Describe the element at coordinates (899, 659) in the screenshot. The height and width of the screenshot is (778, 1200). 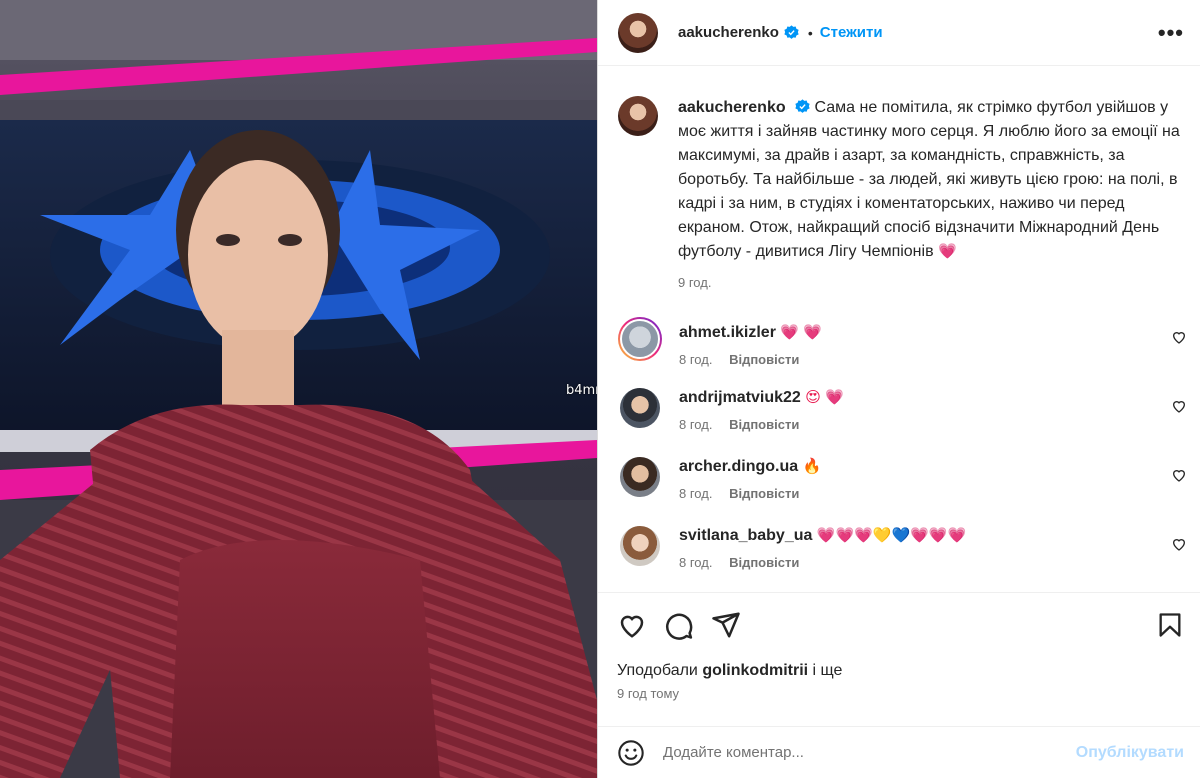
I see `post-actions: Уподобали golinkodmitrii і ще 9 год тому` at that location.